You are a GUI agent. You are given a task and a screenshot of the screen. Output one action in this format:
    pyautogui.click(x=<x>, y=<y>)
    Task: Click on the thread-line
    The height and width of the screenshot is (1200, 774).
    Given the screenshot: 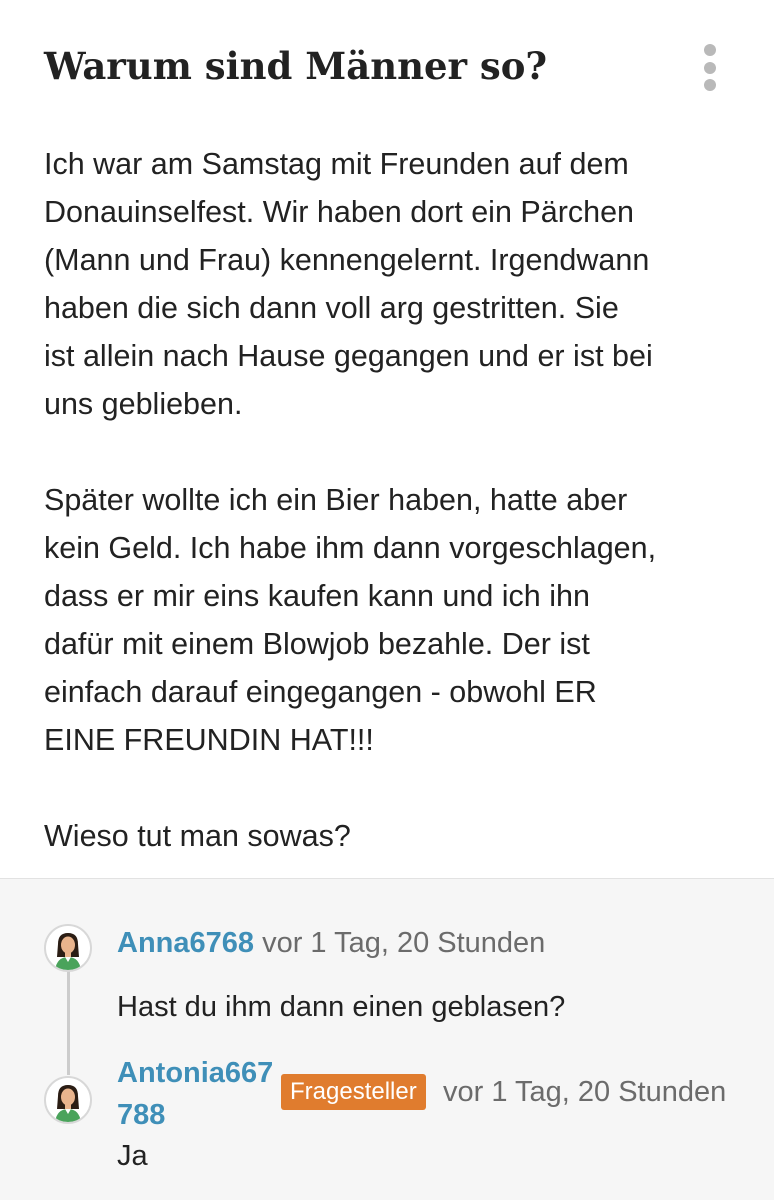 What is the action you would take?
    pyautogui.click(x=68, y=1022)
    